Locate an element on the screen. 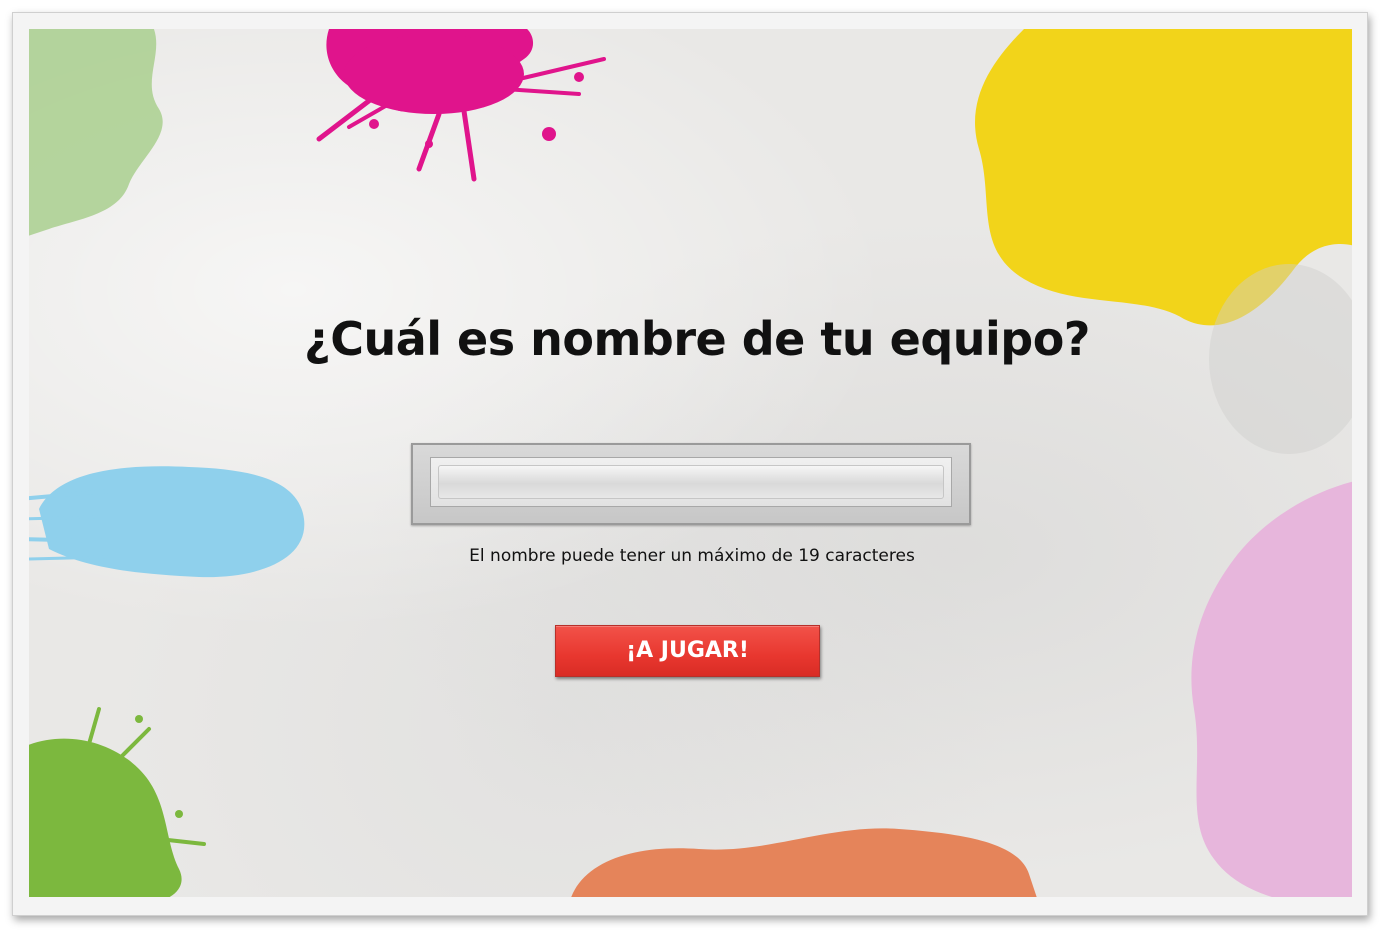  team-name-input-frame is located at coordinates (691, 484).